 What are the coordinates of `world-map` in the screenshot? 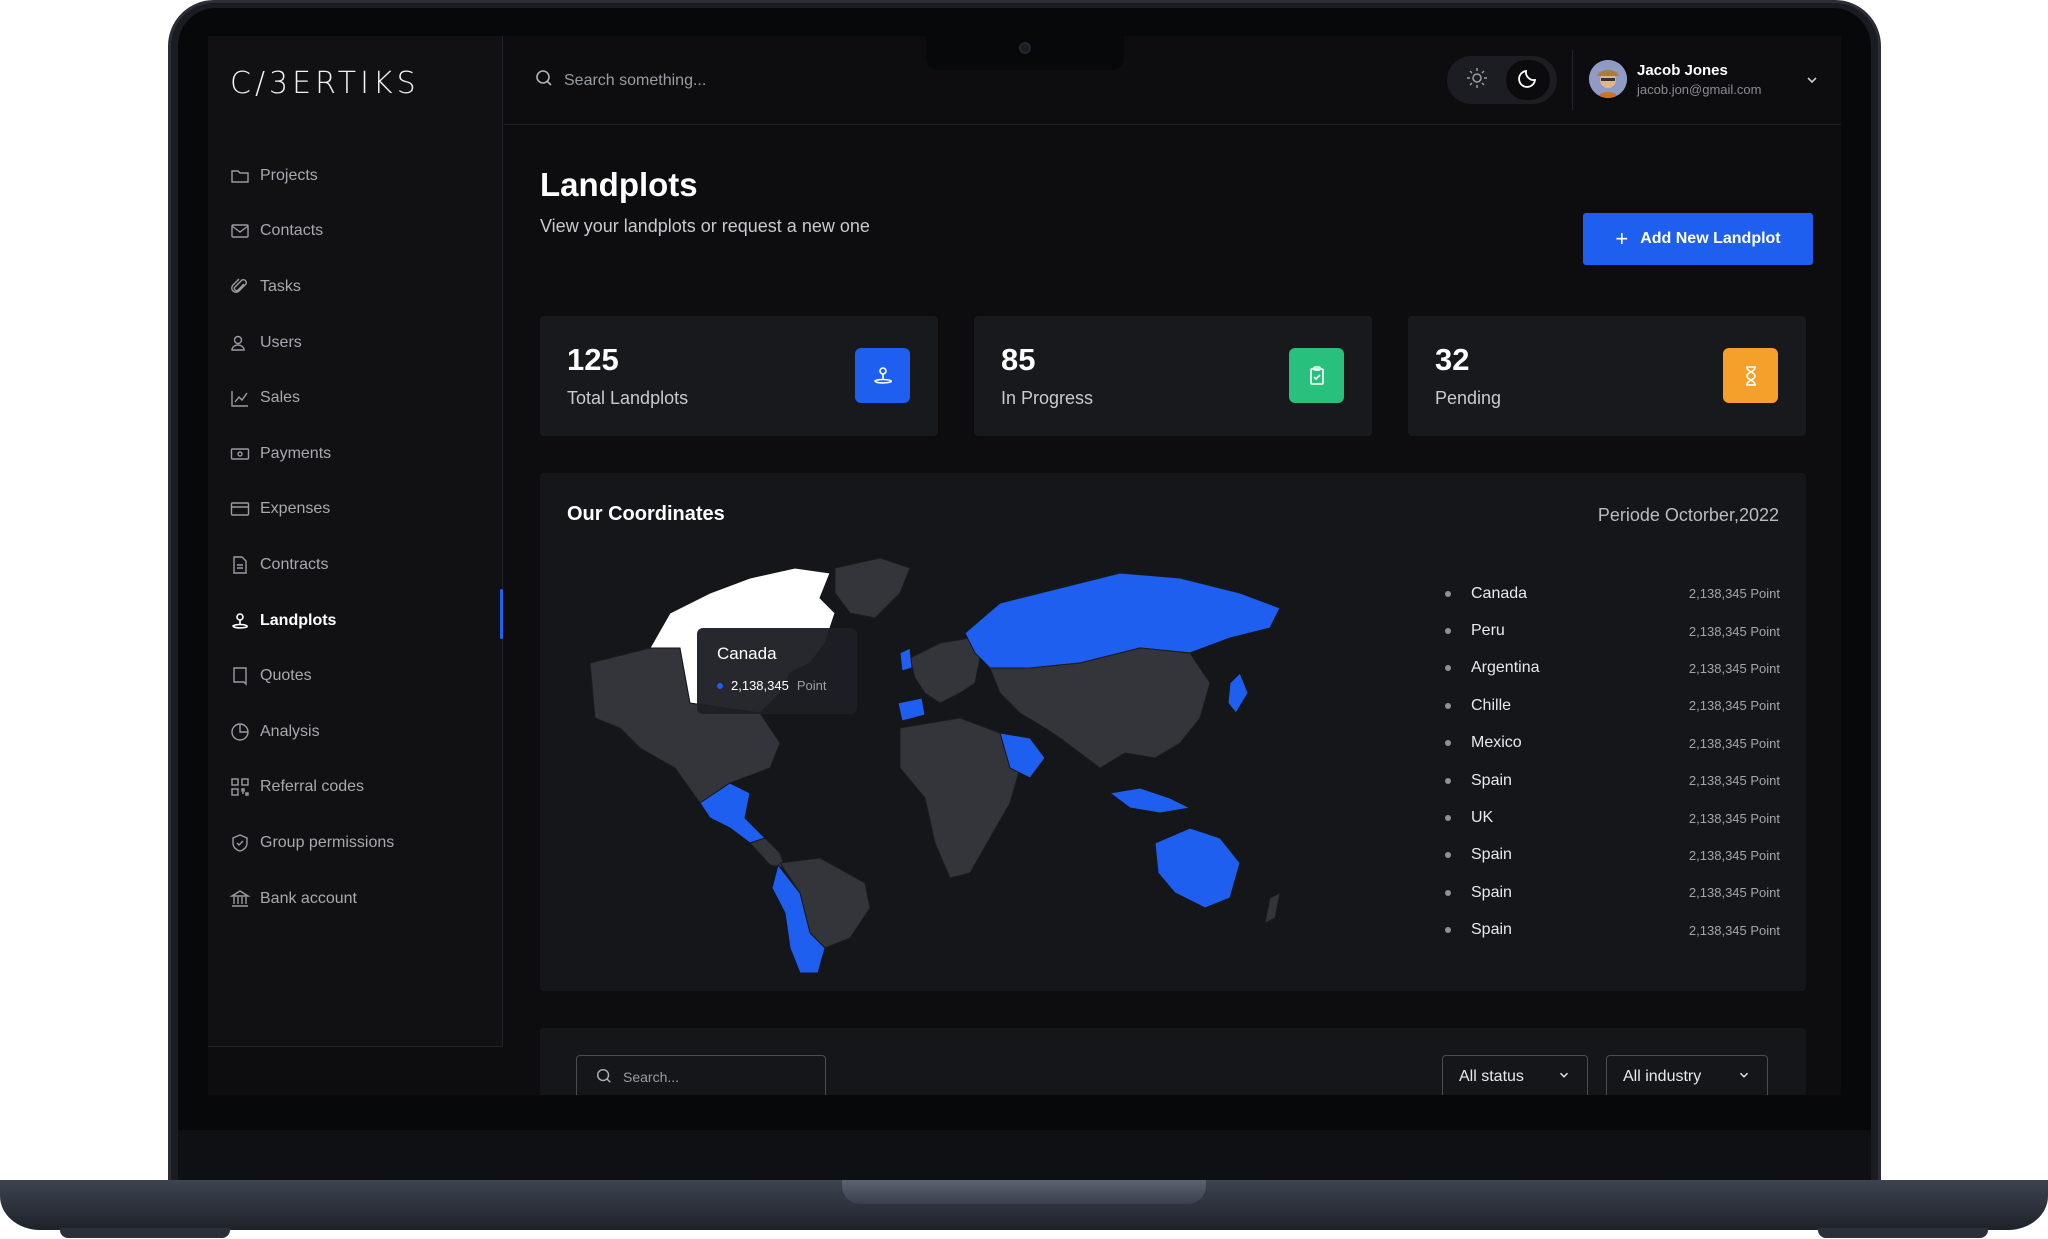 It's located at (990, 763).